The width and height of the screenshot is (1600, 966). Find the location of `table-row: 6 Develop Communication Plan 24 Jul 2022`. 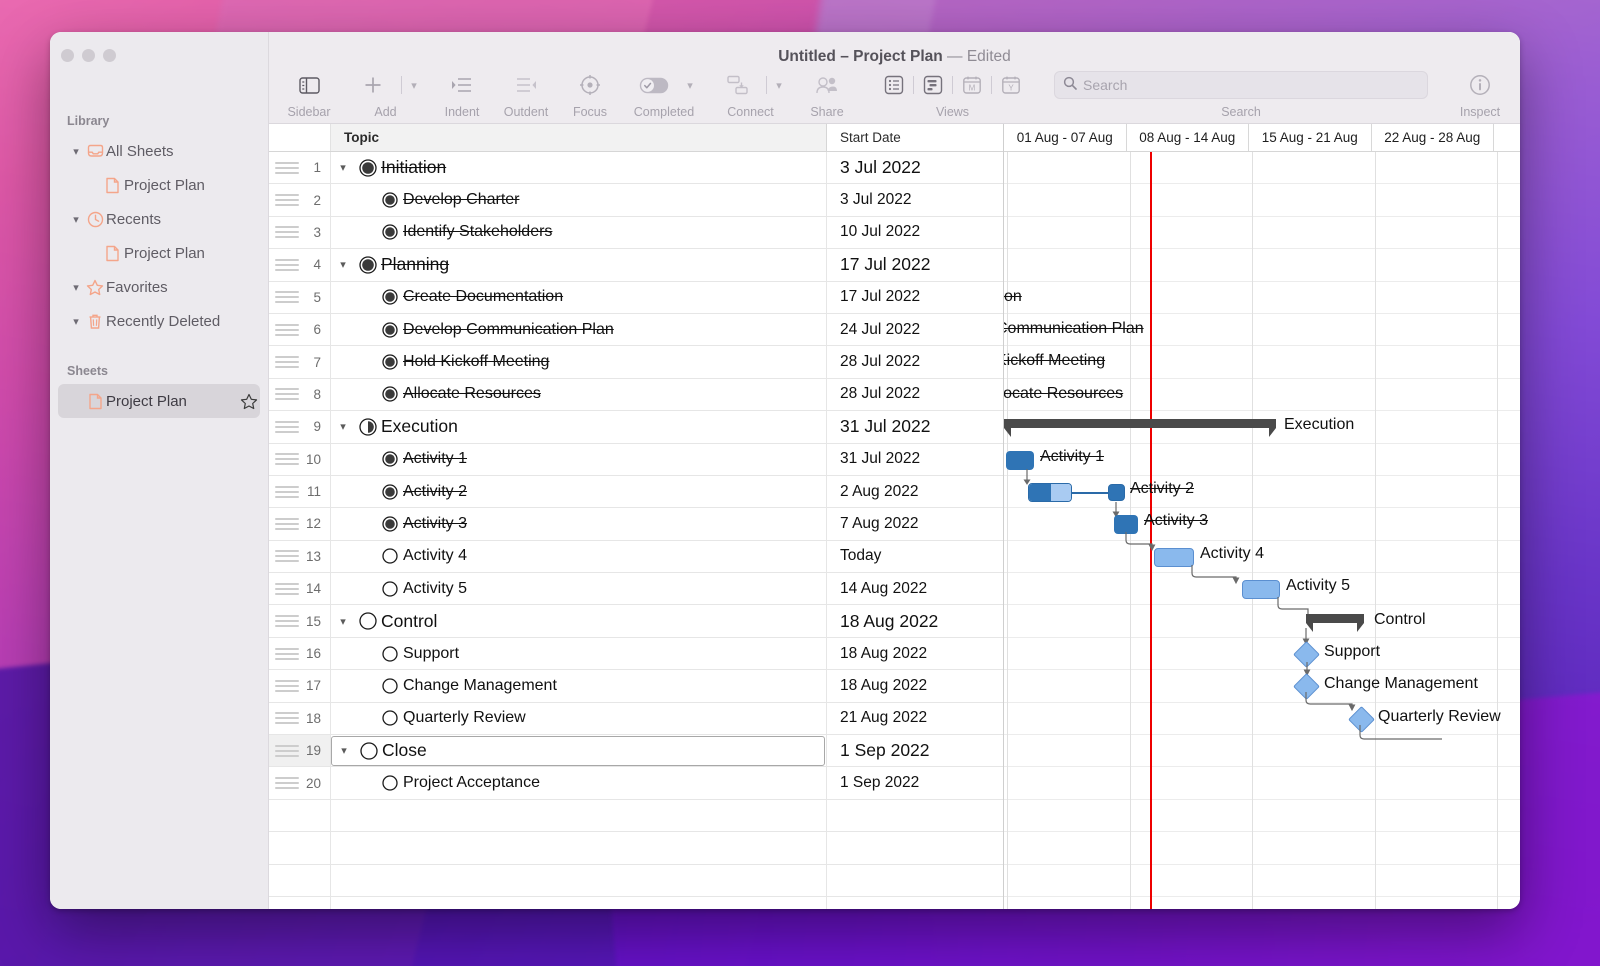

table-row: 6 Develop Communication Plan 24 Jul 2022 is located at coordinates (636, 330).